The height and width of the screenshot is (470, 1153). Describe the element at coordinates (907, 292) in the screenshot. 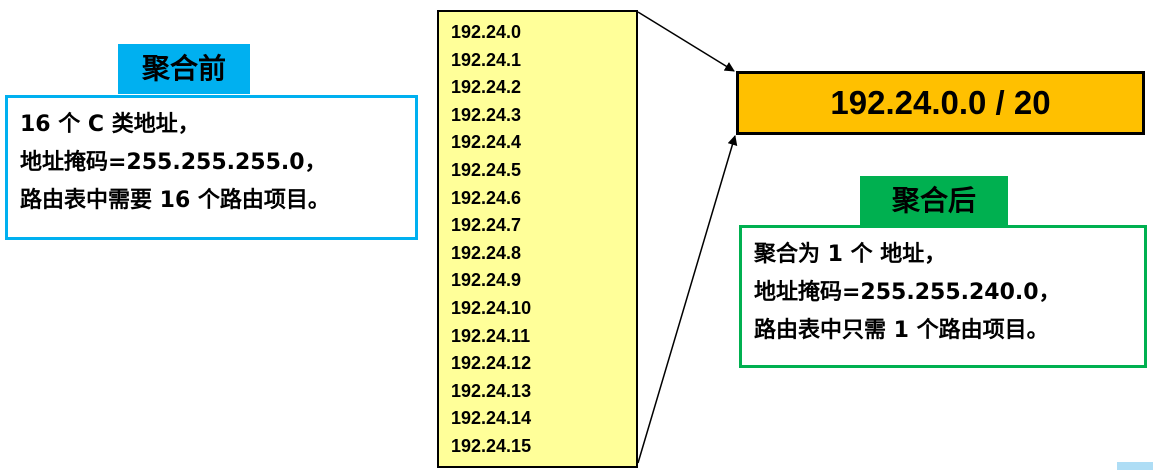

I see `after-line-2: 地址掩码=255.255.240.0，` at that location.